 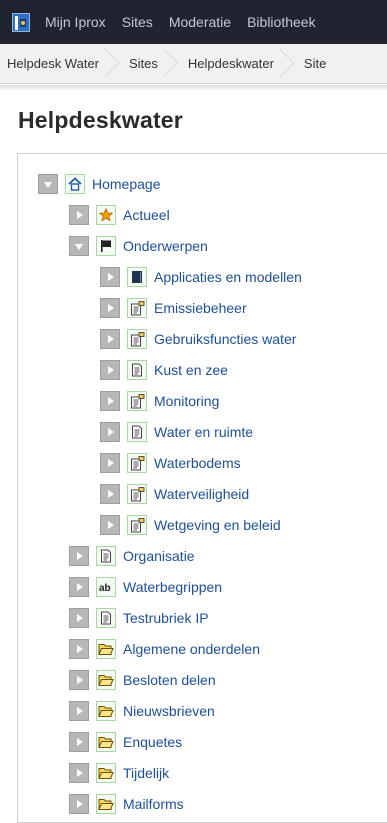 I want to click on tree-node-label: Enquetes, so click(x=152, y=742).